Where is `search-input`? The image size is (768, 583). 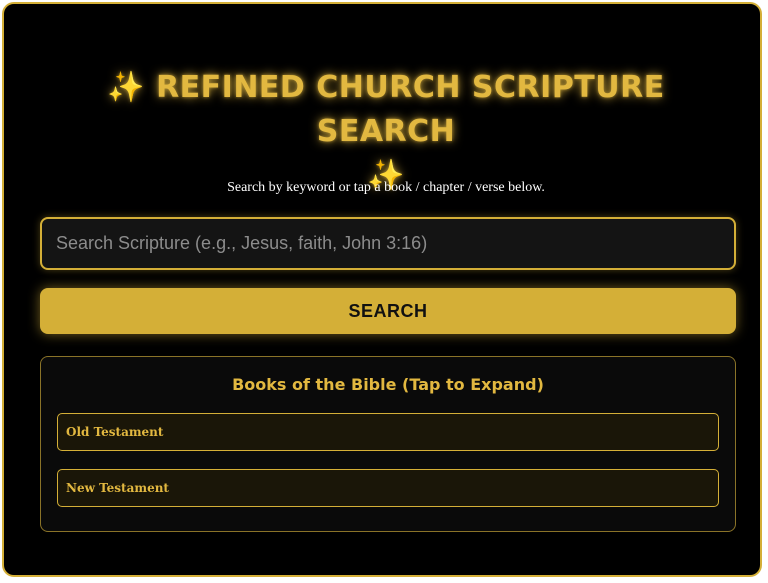
search-input is located at coordinates (388, 243).